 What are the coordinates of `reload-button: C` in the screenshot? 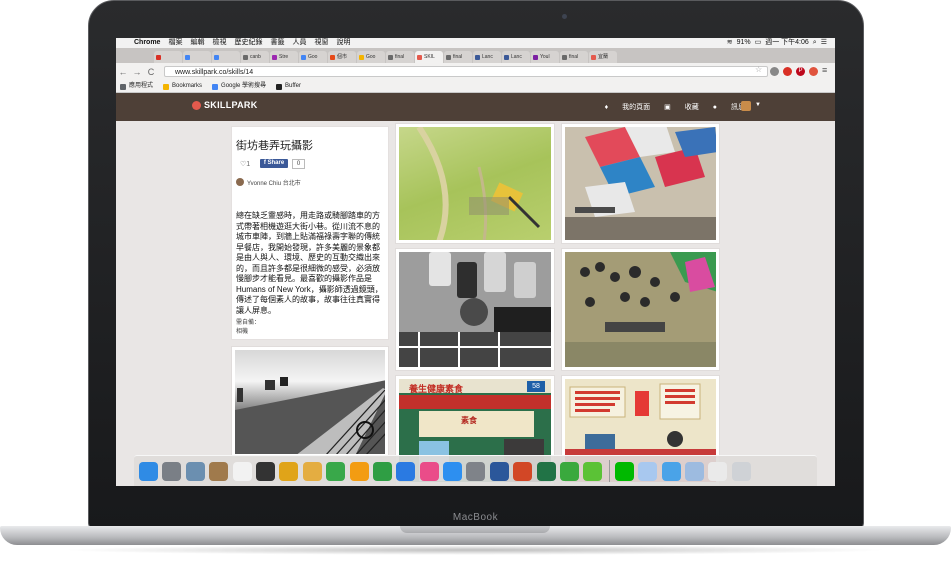 It's located at (151, 72).